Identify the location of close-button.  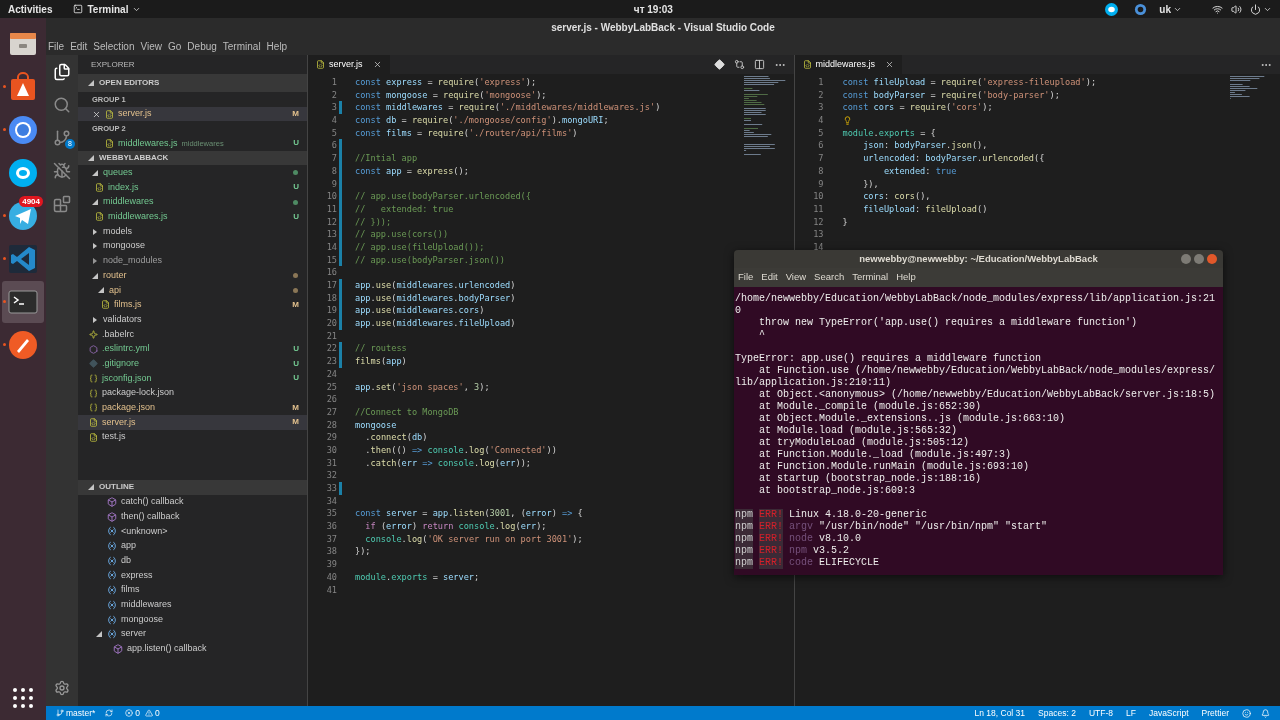
(1212, 259).